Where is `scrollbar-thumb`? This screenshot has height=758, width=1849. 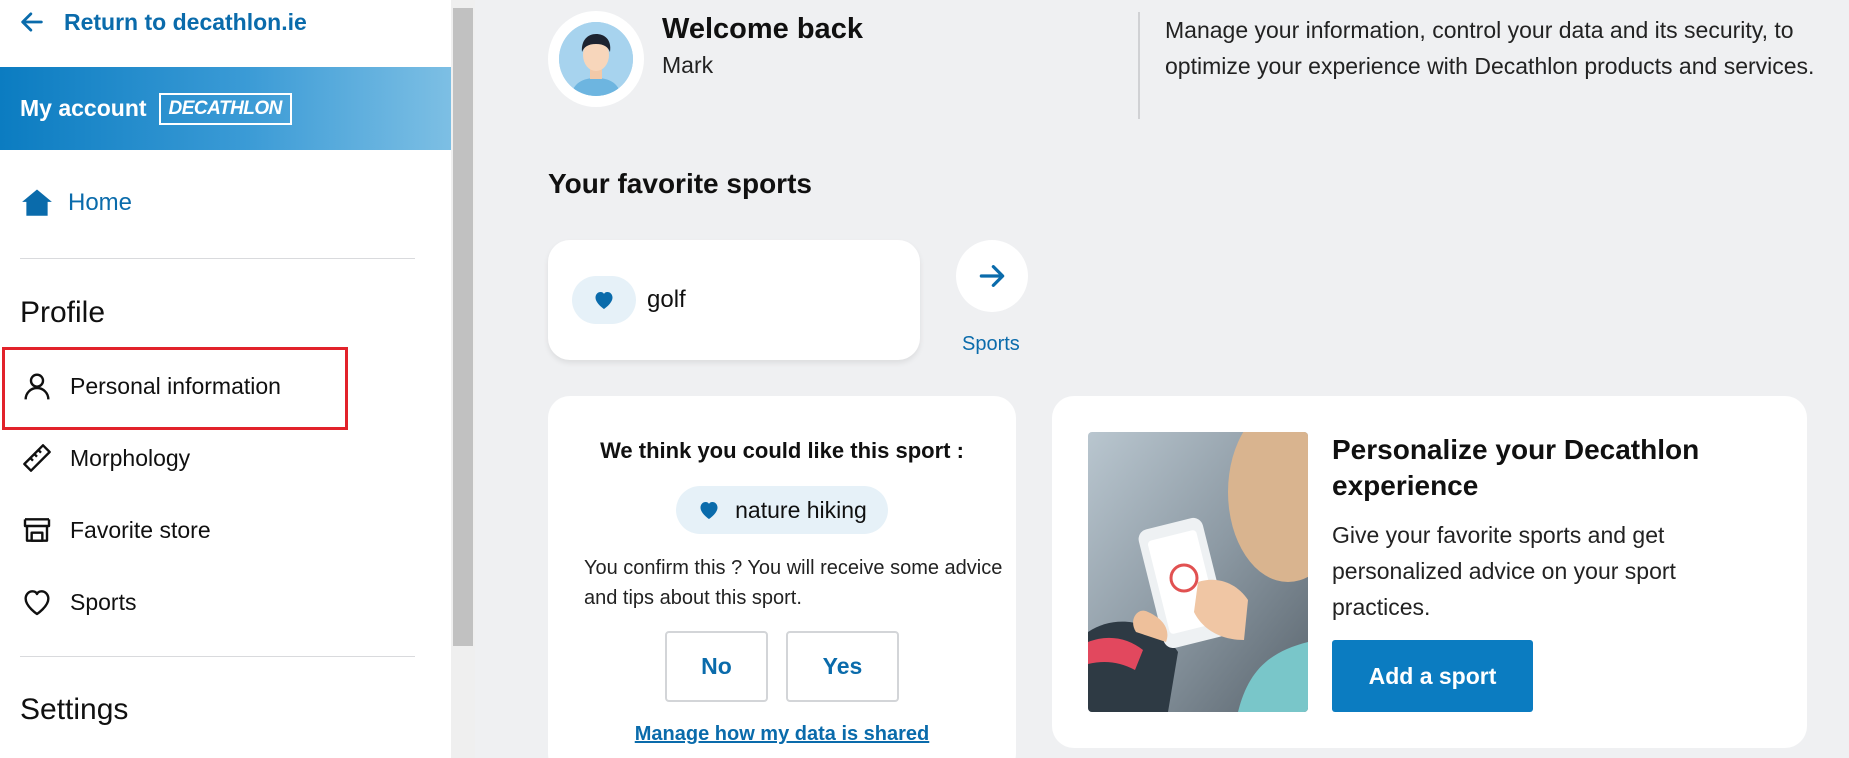 scrollbar-thumb is located at coordinates (463, 327).